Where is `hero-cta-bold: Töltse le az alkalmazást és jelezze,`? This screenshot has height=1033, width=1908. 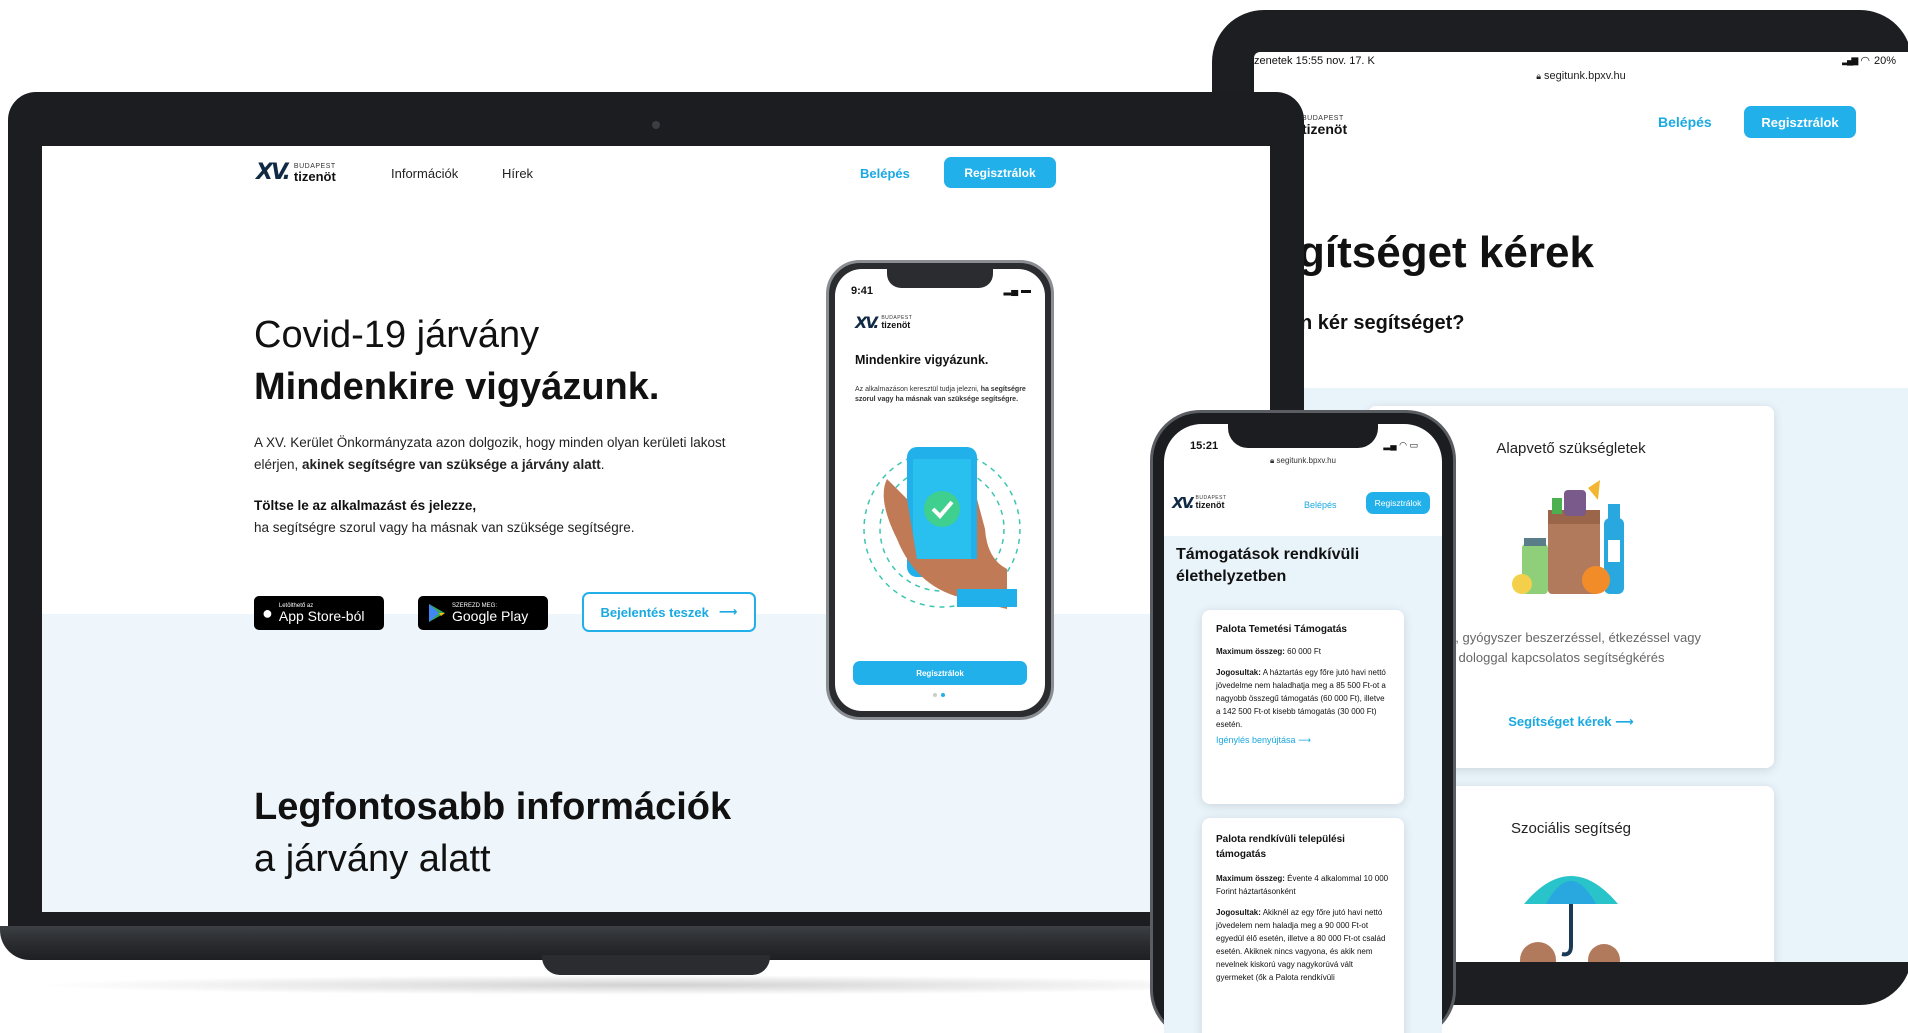
hero-cta-bold: Töltse le az alkalmazást és jelezze, is located at coordinates (365, 505).